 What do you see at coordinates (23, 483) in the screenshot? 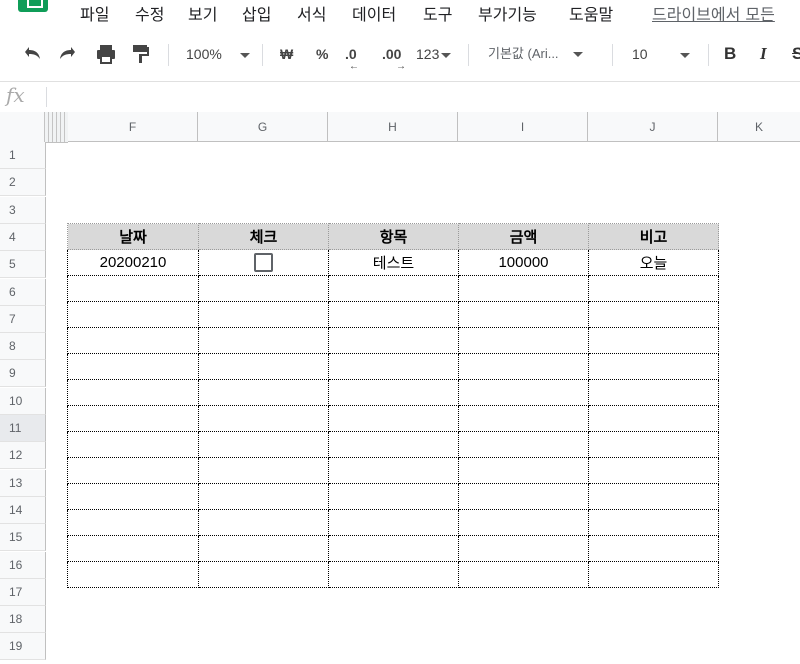
I see `row-header: 13` at bounding box center [23, 483].